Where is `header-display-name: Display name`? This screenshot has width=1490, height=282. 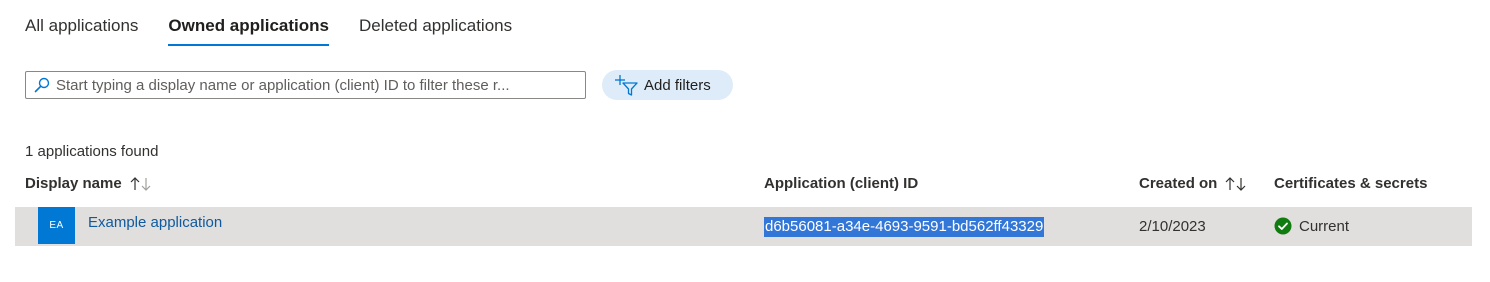 header-display-name: Display name is located at coordinates (88, 183).